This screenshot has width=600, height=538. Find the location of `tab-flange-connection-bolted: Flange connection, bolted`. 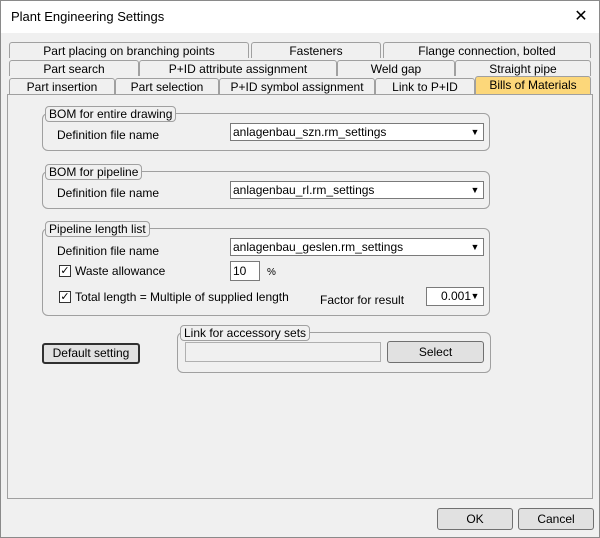

tab-flange-connection-bolted: Flange connection, bolted is located at coordinates (487, 50).